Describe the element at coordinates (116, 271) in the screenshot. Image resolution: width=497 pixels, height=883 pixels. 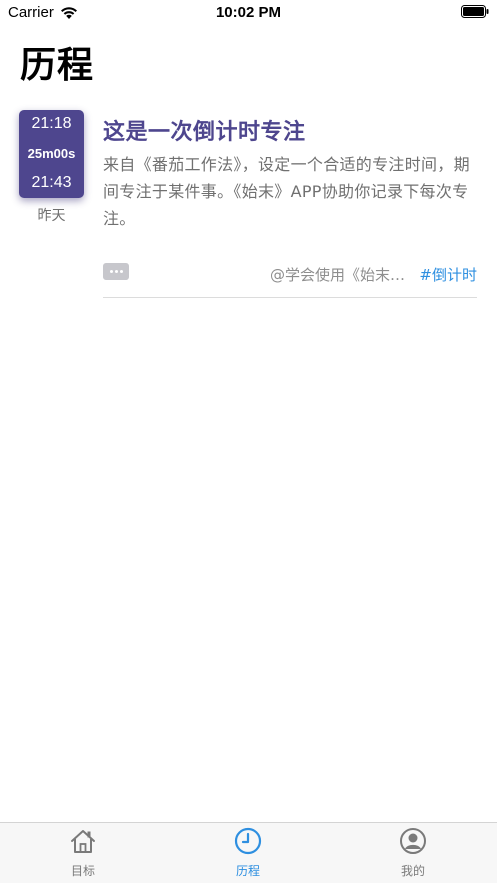
I see `more-button` at that location.